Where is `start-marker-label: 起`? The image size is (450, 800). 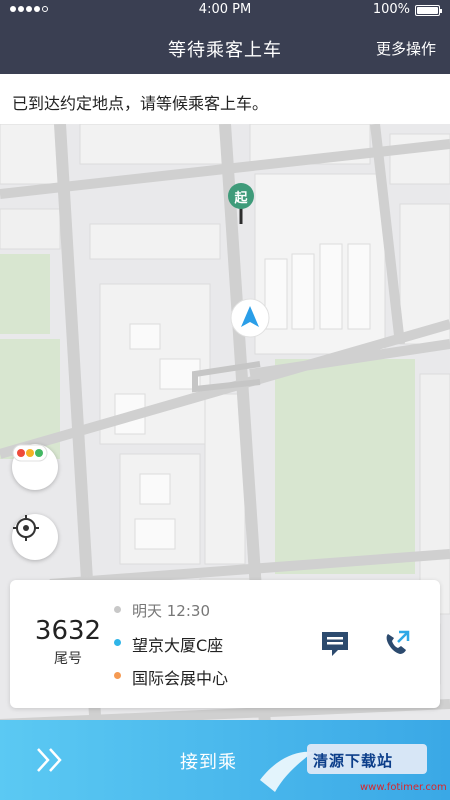 start-marker-label: 起 is located at coordinates (241, 198).